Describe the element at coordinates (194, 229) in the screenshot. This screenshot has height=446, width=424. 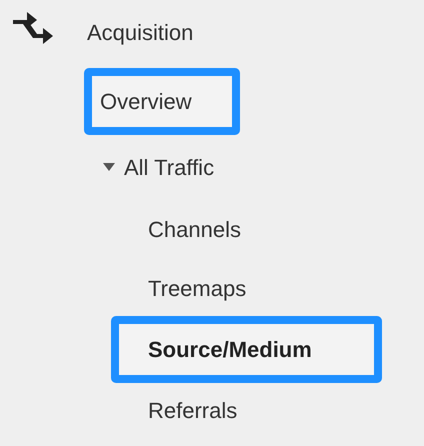
I see `nav-item: Channels` at that location.